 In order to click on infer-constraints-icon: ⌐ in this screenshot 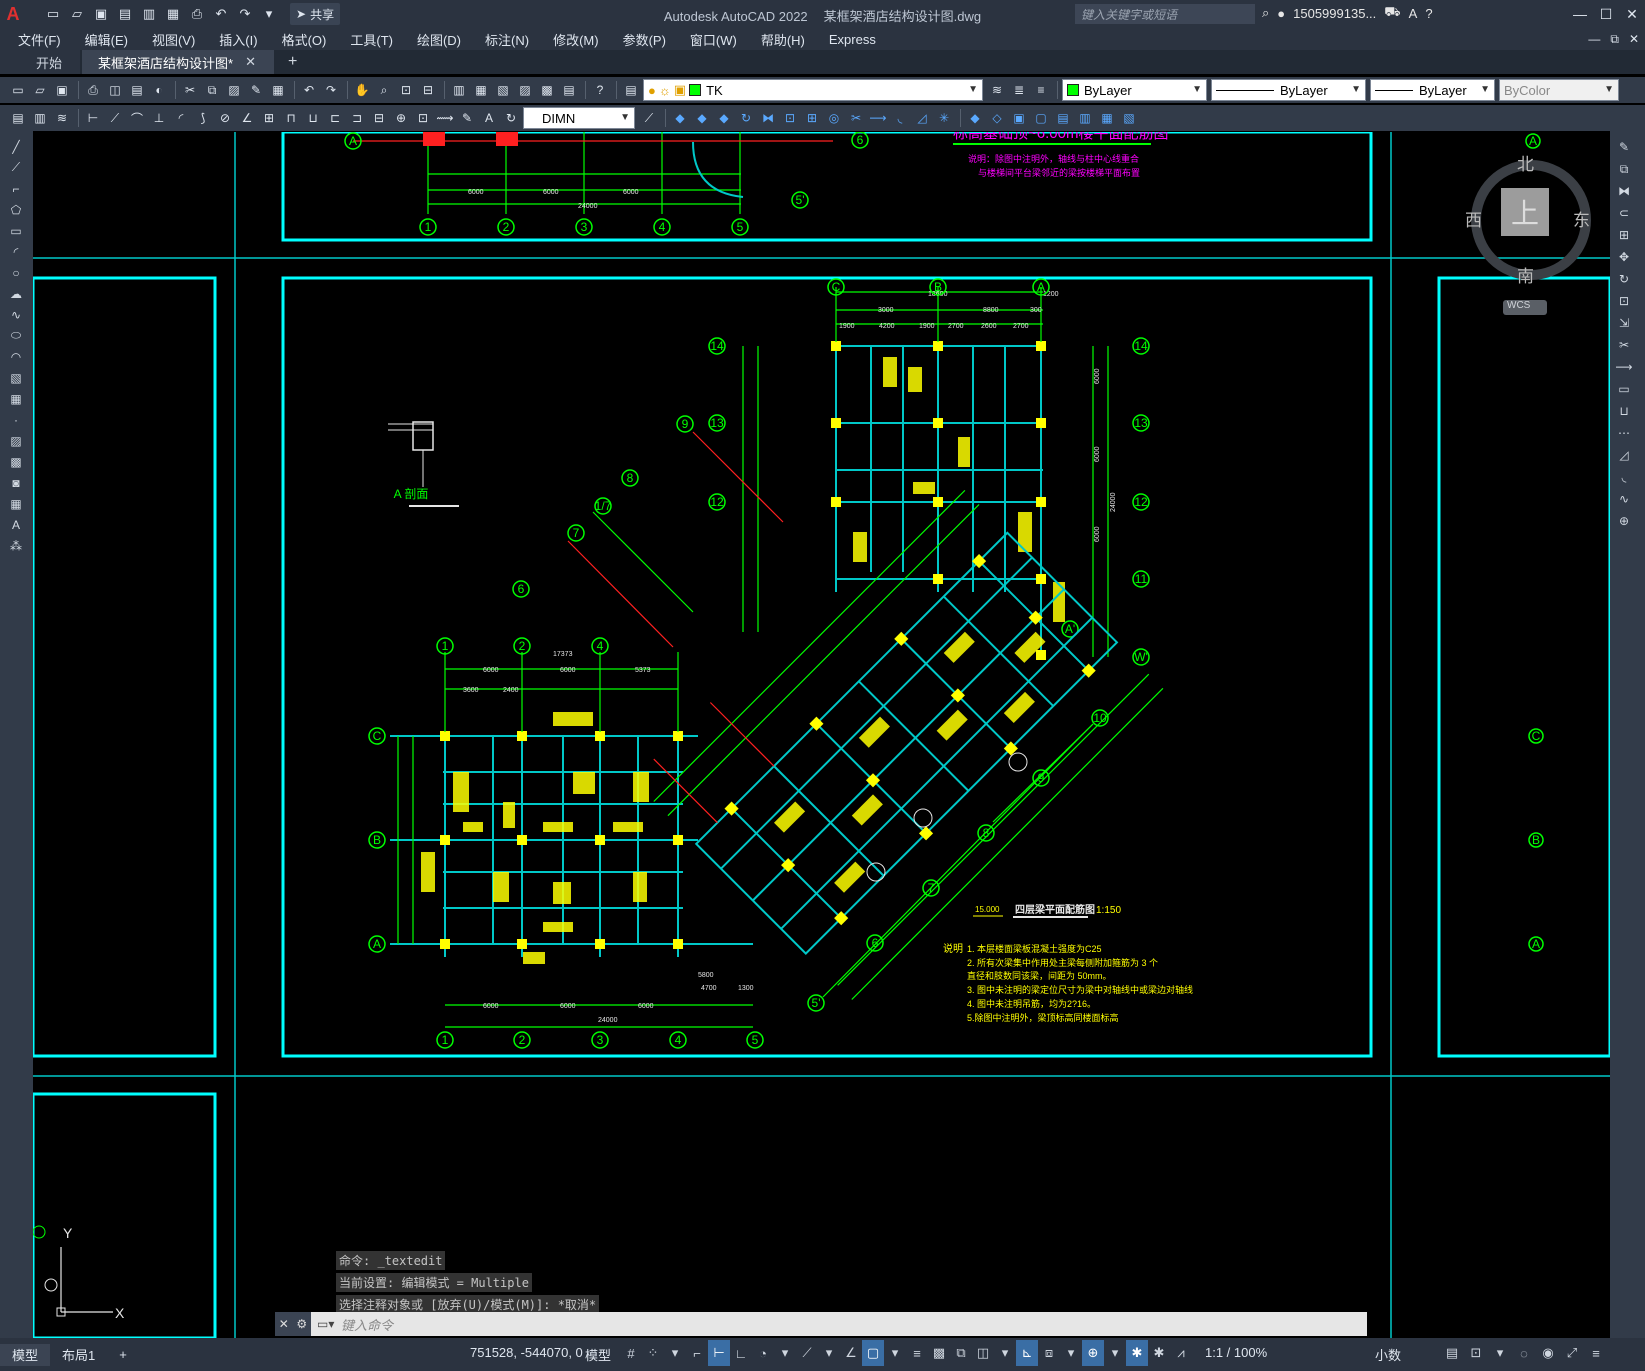, I will do `click(697, 1353)`.